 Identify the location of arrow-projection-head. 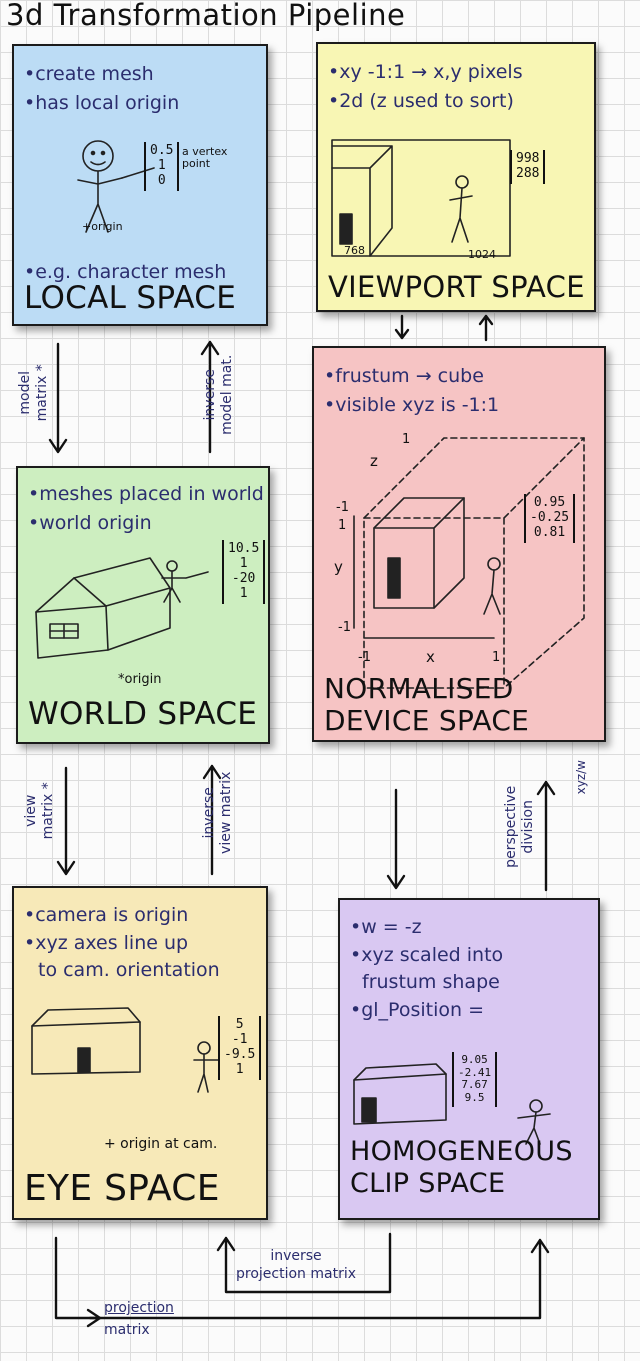
(94, 1318).